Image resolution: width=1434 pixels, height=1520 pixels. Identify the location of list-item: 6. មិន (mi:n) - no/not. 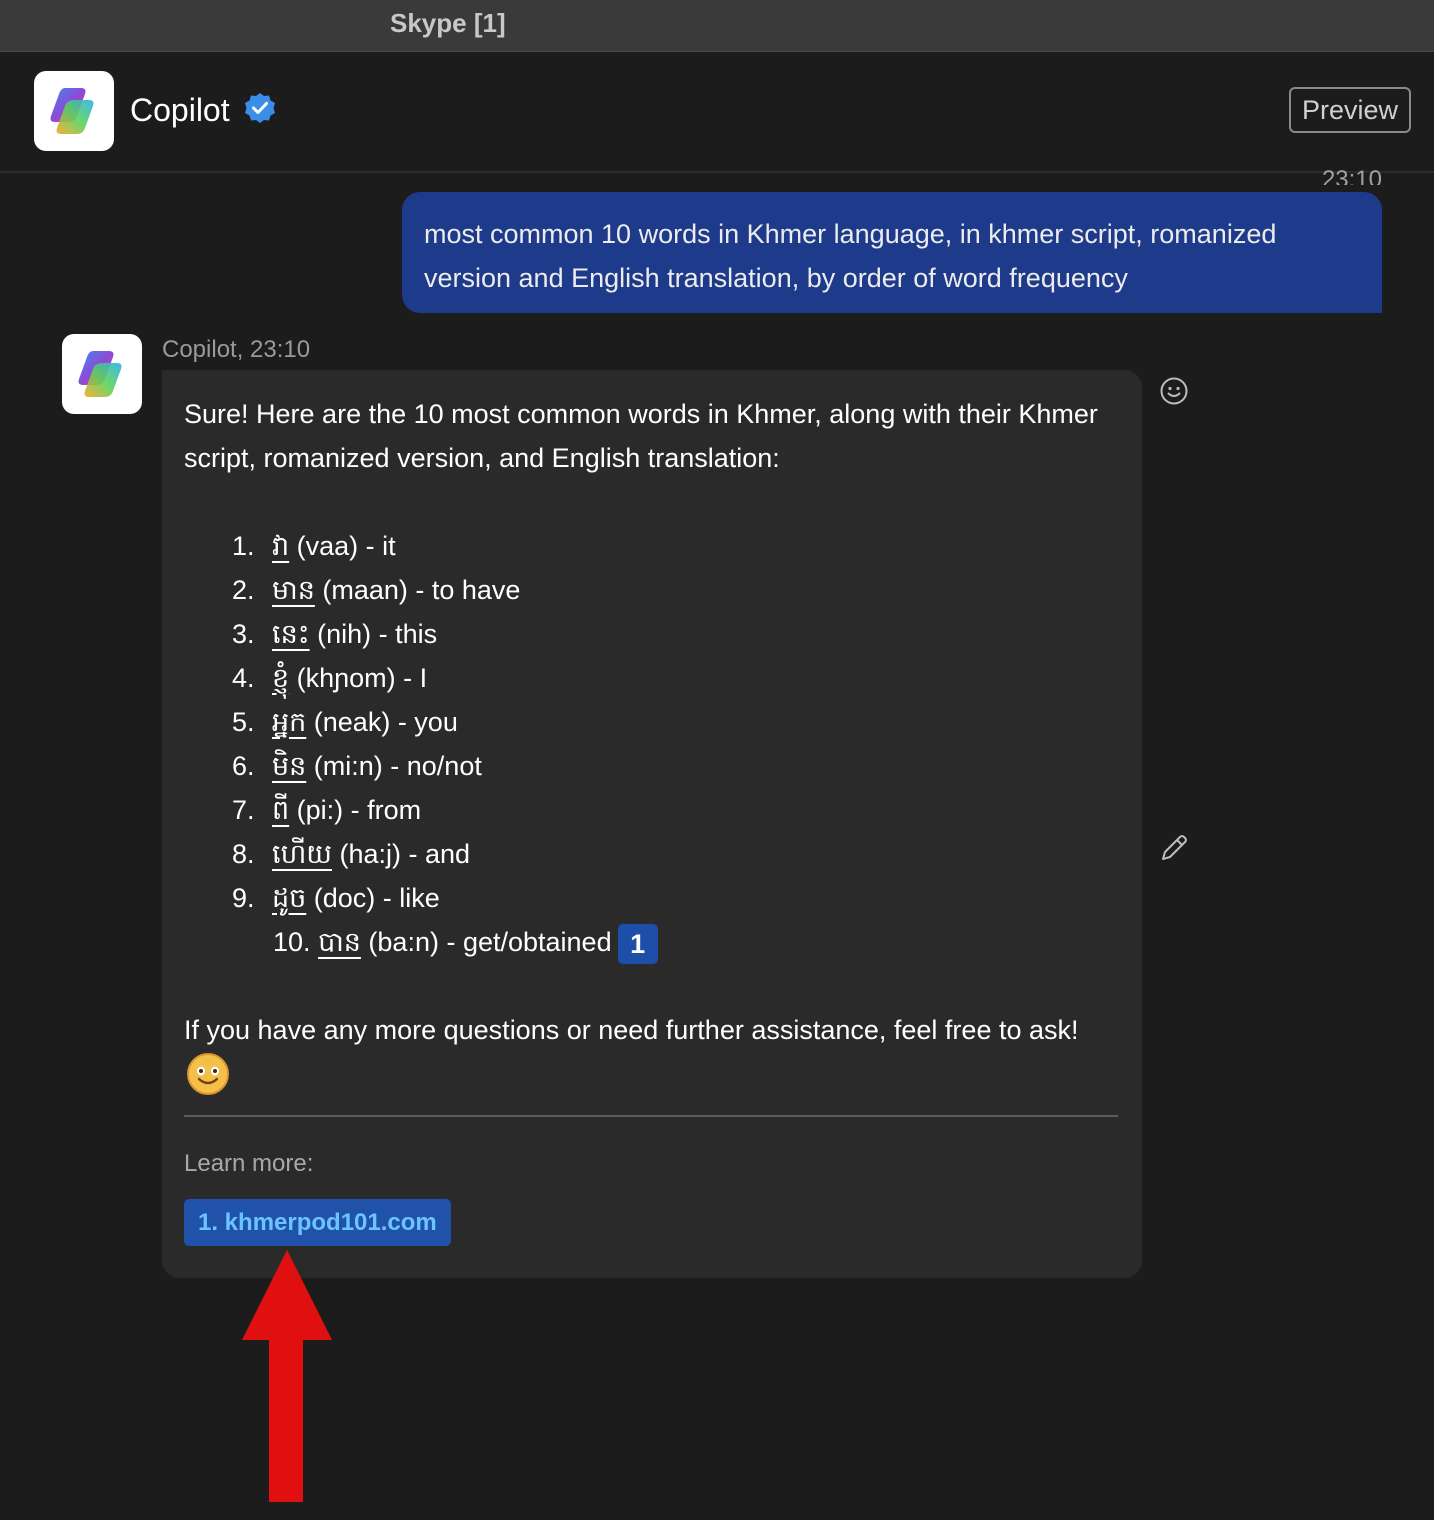
(357, 766).